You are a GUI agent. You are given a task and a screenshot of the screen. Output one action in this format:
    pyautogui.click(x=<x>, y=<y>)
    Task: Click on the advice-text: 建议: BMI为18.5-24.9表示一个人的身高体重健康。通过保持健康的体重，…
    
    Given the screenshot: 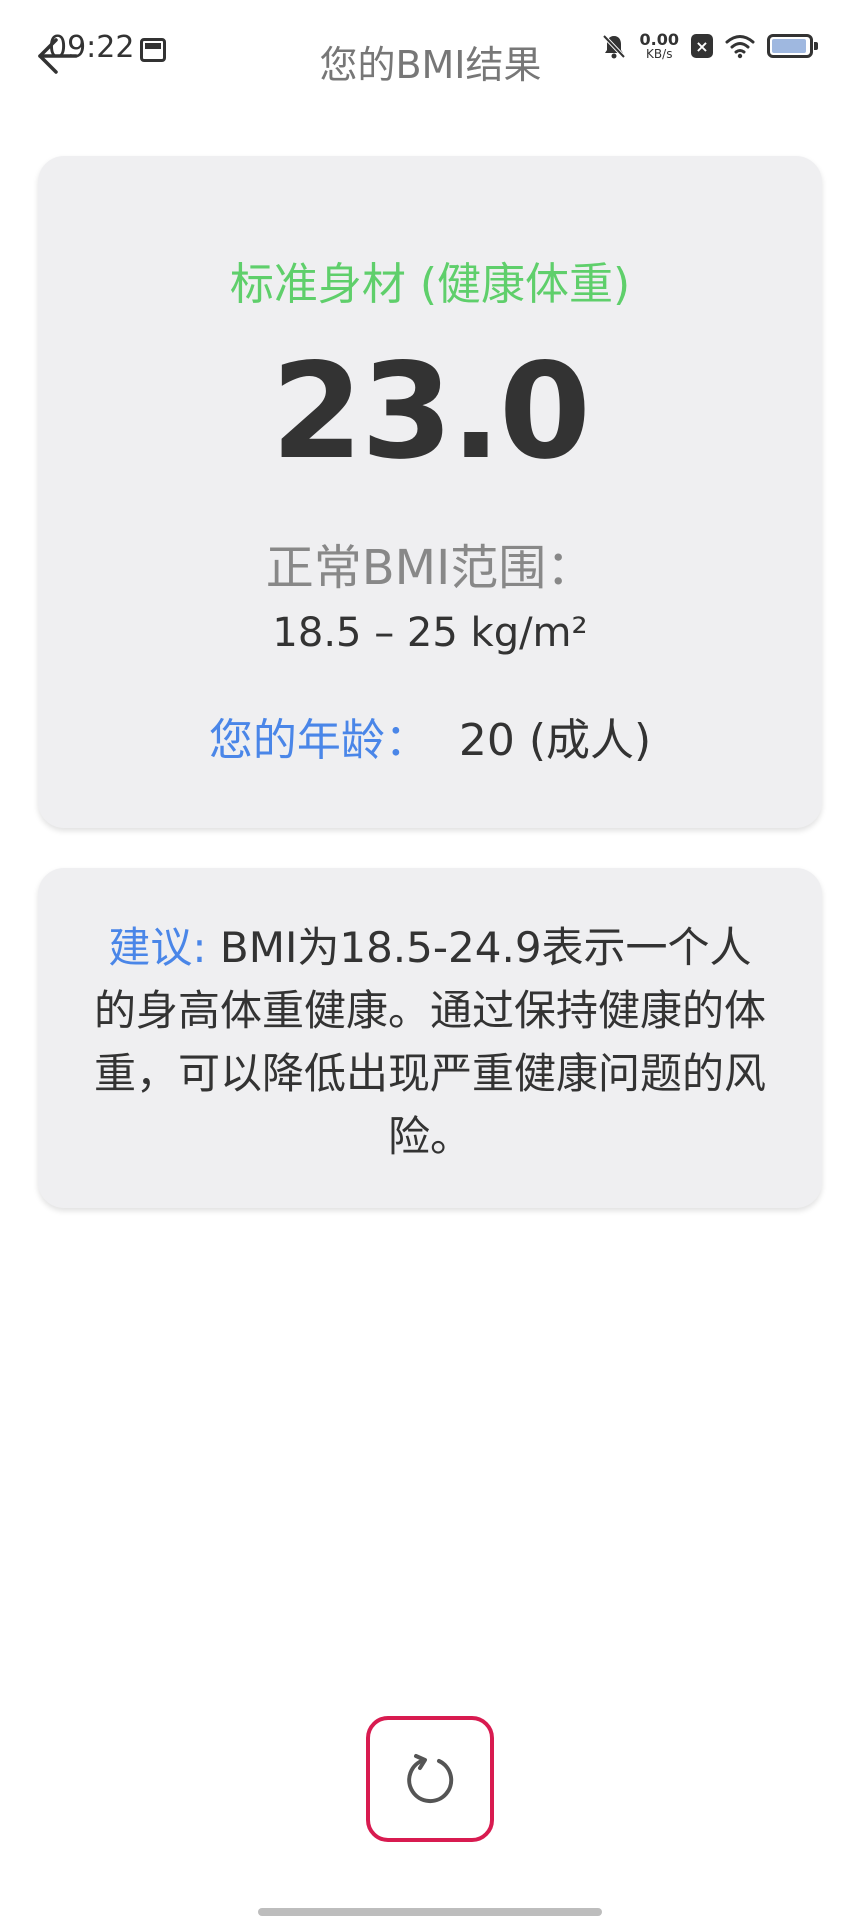 What is the action you would take?
    pyautogui.click(x=430, y=1042)
    